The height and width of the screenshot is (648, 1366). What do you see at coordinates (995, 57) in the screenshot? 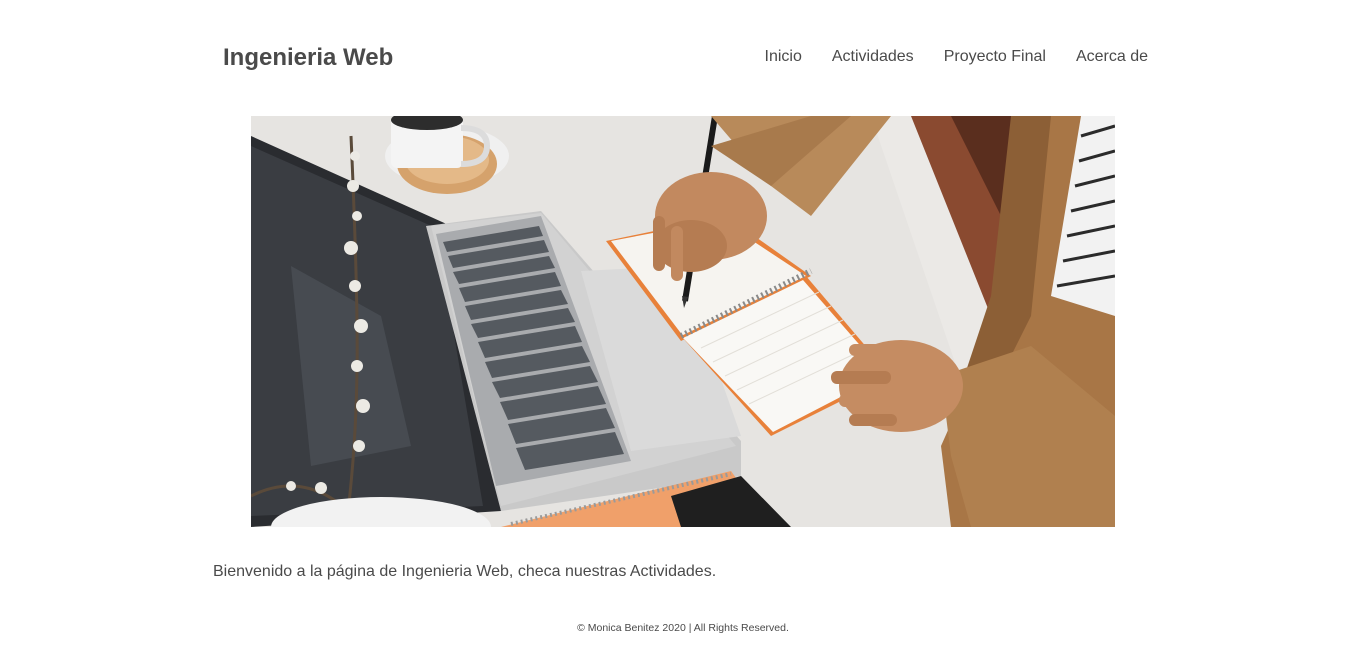
I see `nav-link-proyecto-final: Proyecto Final` at bounding box center [995, 57].